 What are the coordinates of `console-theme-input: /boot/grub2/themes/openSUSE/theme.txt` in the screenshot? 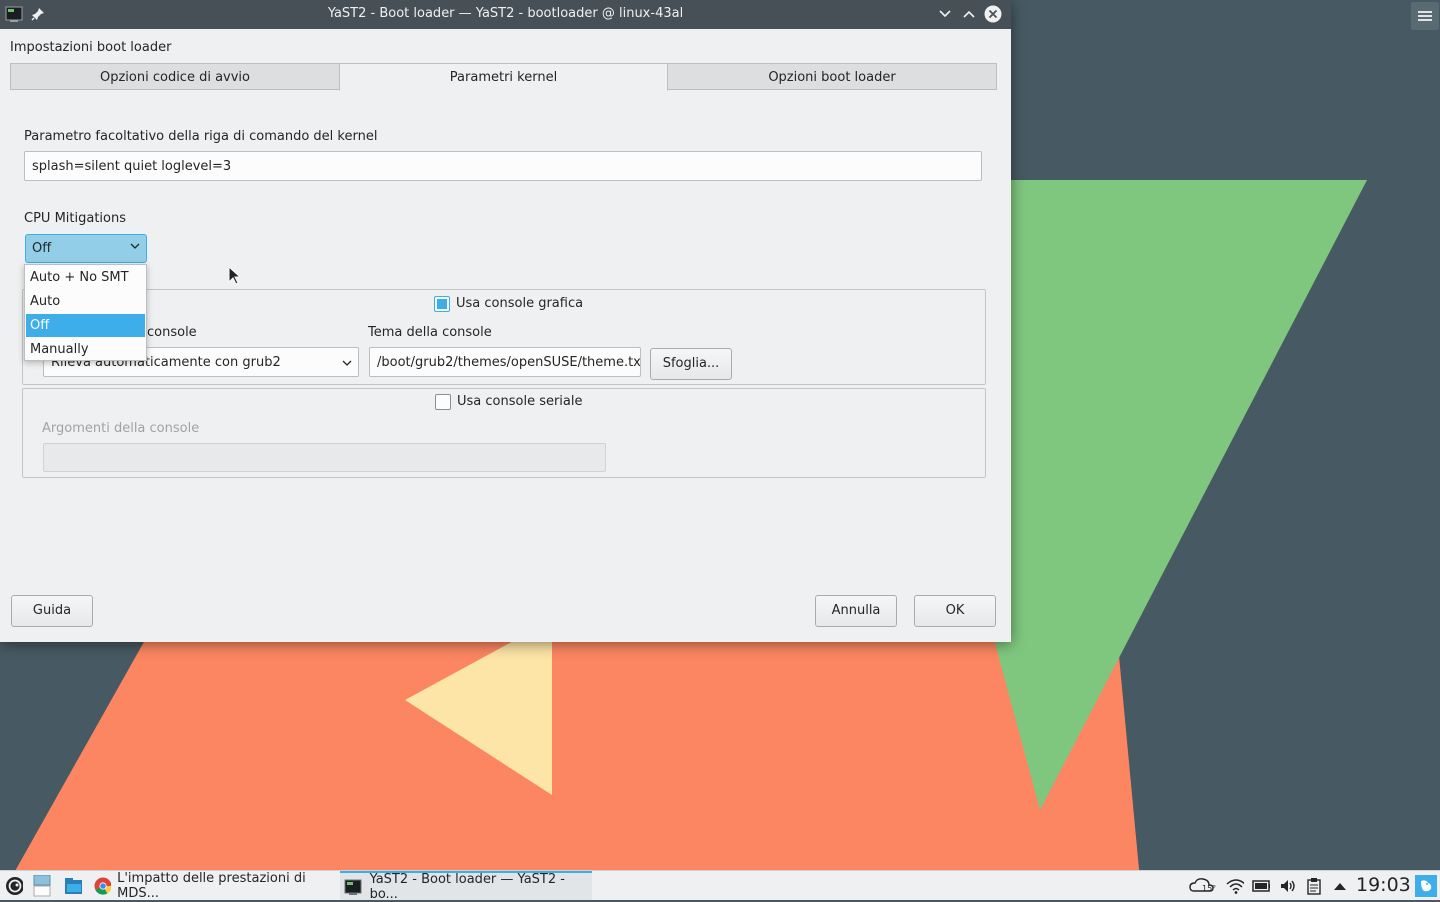 It's located at (505, 362).